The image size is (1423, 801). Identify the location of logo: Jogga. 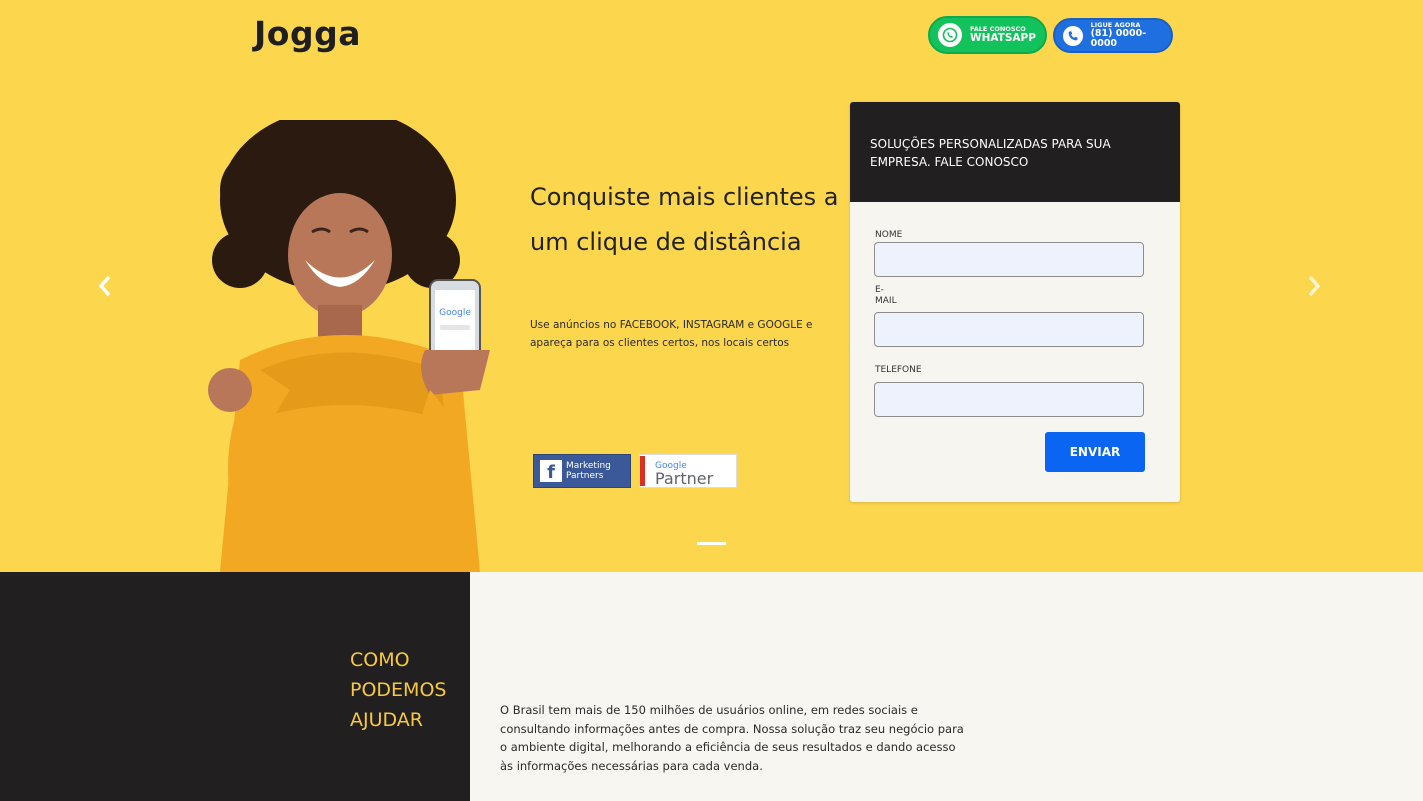
(307, 33).